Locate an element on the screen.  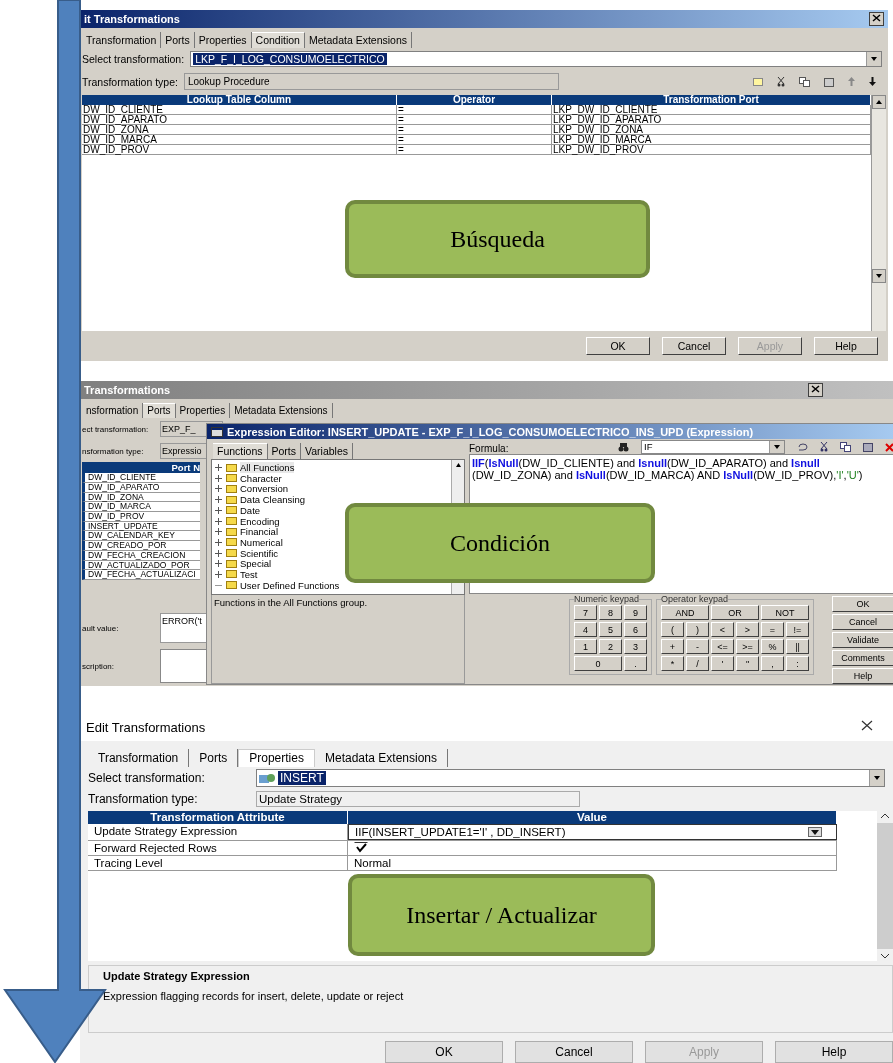
new-icon is located at coordinates (758, 81).